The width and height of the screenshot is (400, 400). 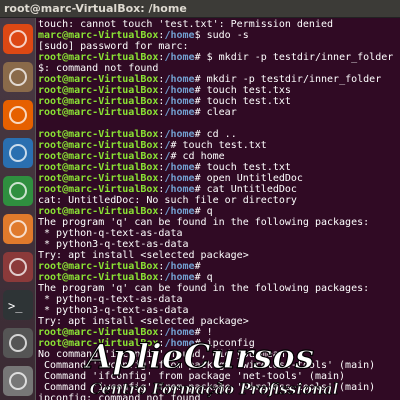 I want to click on files-icon, so click(x=18, y=77).